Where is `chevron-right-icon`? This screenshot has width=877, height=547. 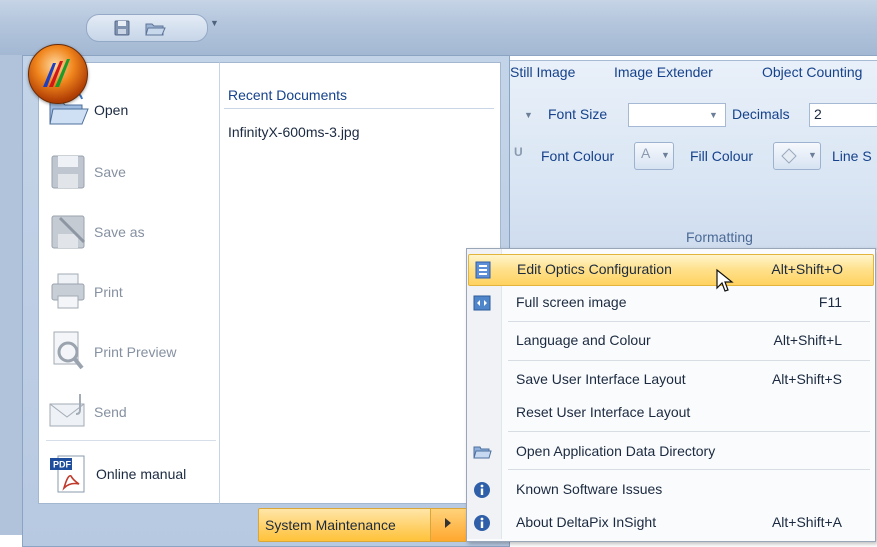 chevron-right-icon is located at coordinates (448, 523).